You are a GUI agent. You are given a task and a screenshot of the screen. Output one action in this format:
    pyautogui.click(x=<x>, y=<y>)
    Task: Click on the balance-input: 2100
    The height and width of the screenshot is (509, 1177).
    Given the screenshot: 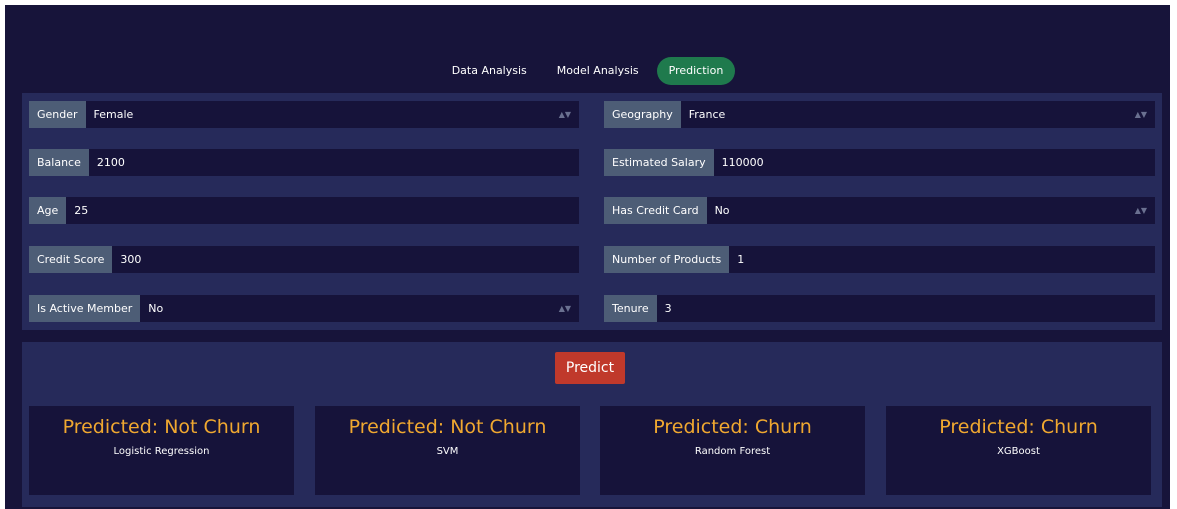 What is the action you would take?
    pyautogui.click(x=333, y=162)
    